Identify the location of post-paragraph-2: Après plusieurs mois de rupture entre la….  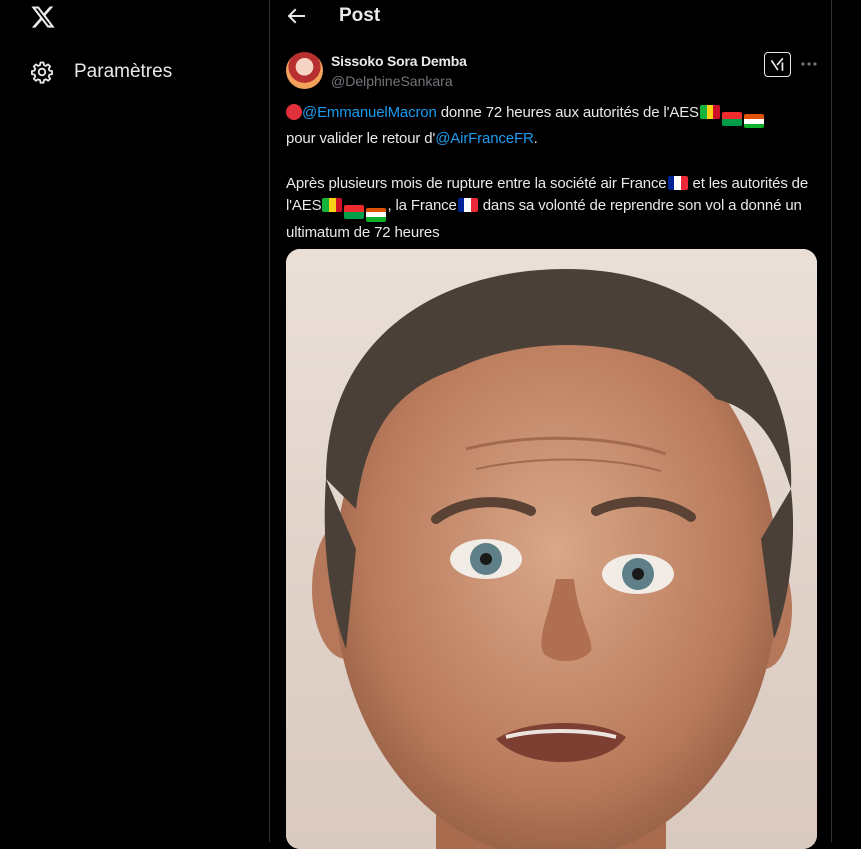
(553, 208).